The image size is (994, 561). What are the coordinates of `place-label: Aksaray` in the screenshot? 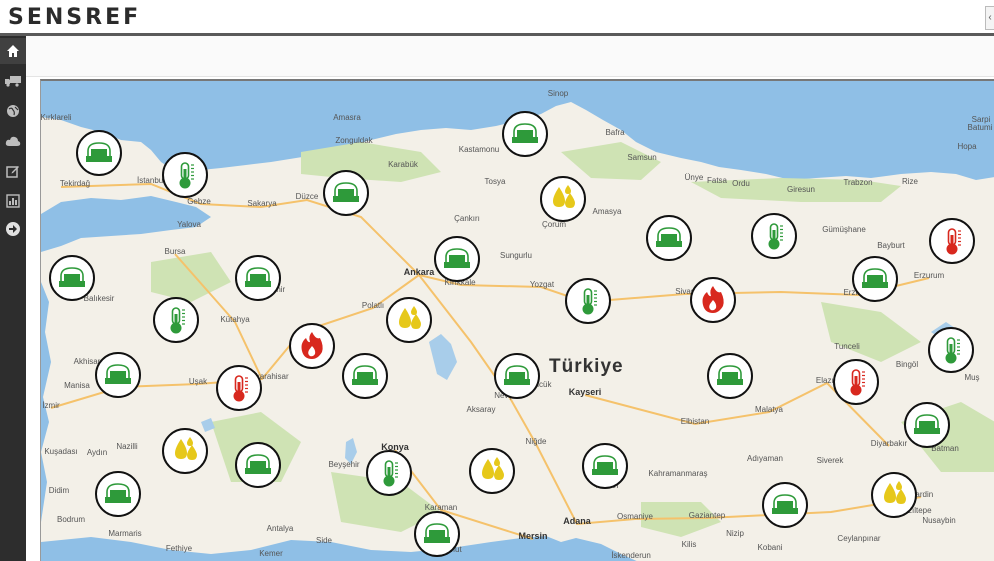 It's located at (481, 409).